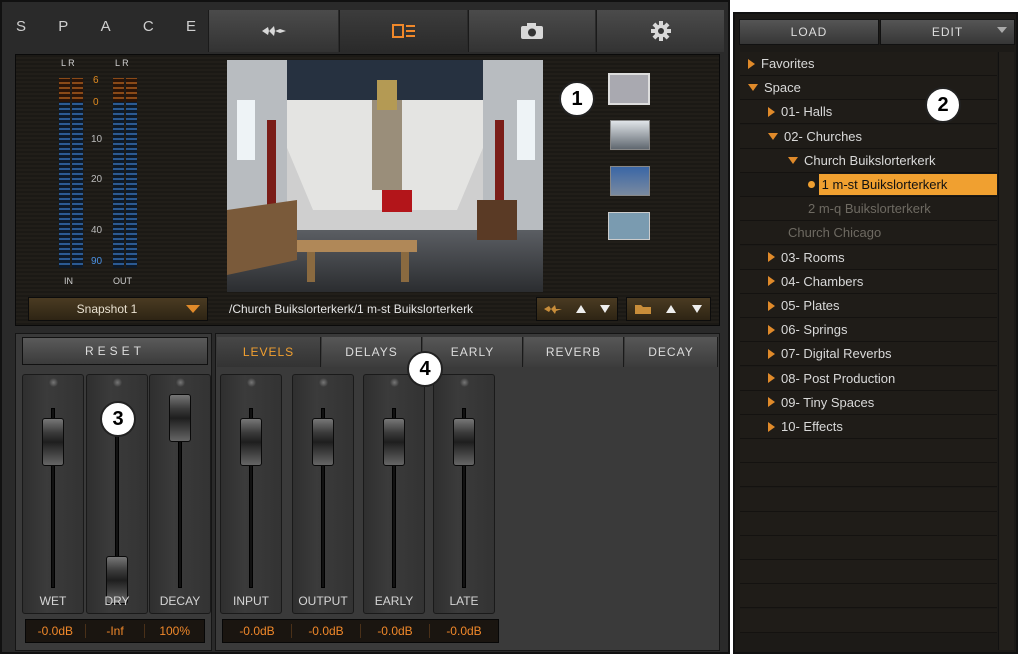  What do you see at coordinates (118, 173) in the screenshot?
I see `meter-out-left` at bounding box center [118, 173].